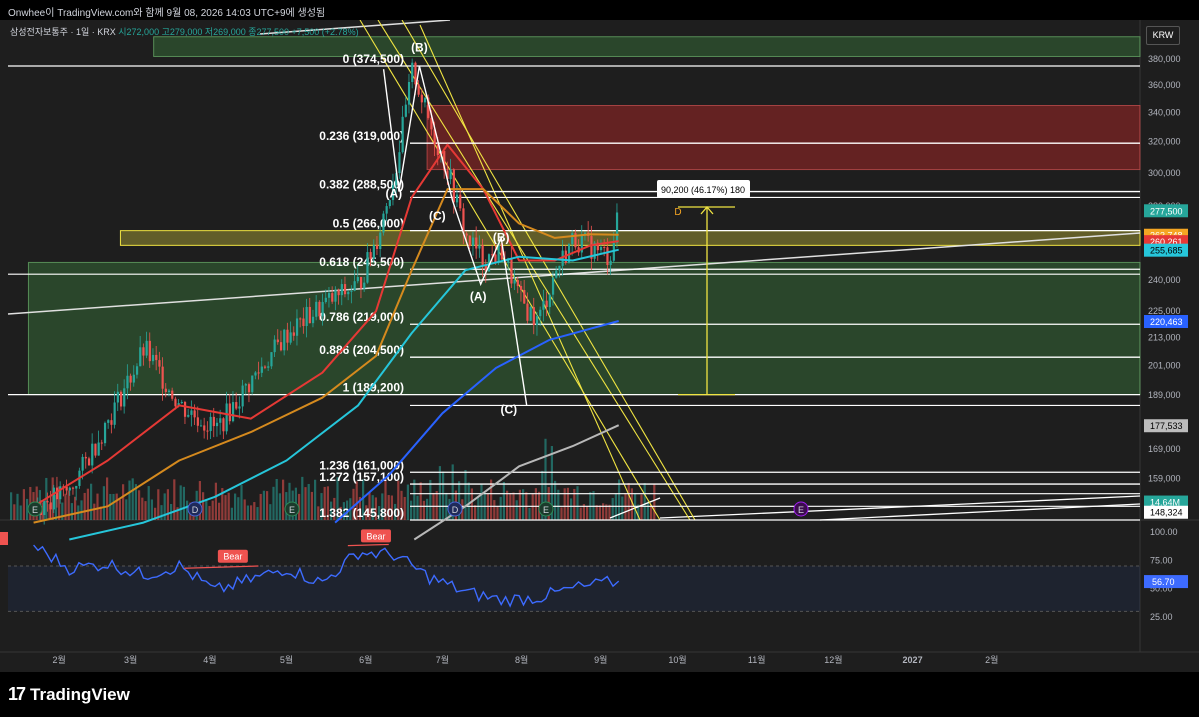 The width and height of the screenshot is (1199, 717). I want to click on event-marker-label-3: D, so click(455, 510).